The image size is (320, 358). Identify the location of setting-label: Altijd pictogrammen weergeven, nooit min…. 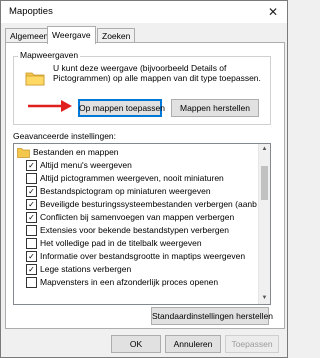
(132, 178).